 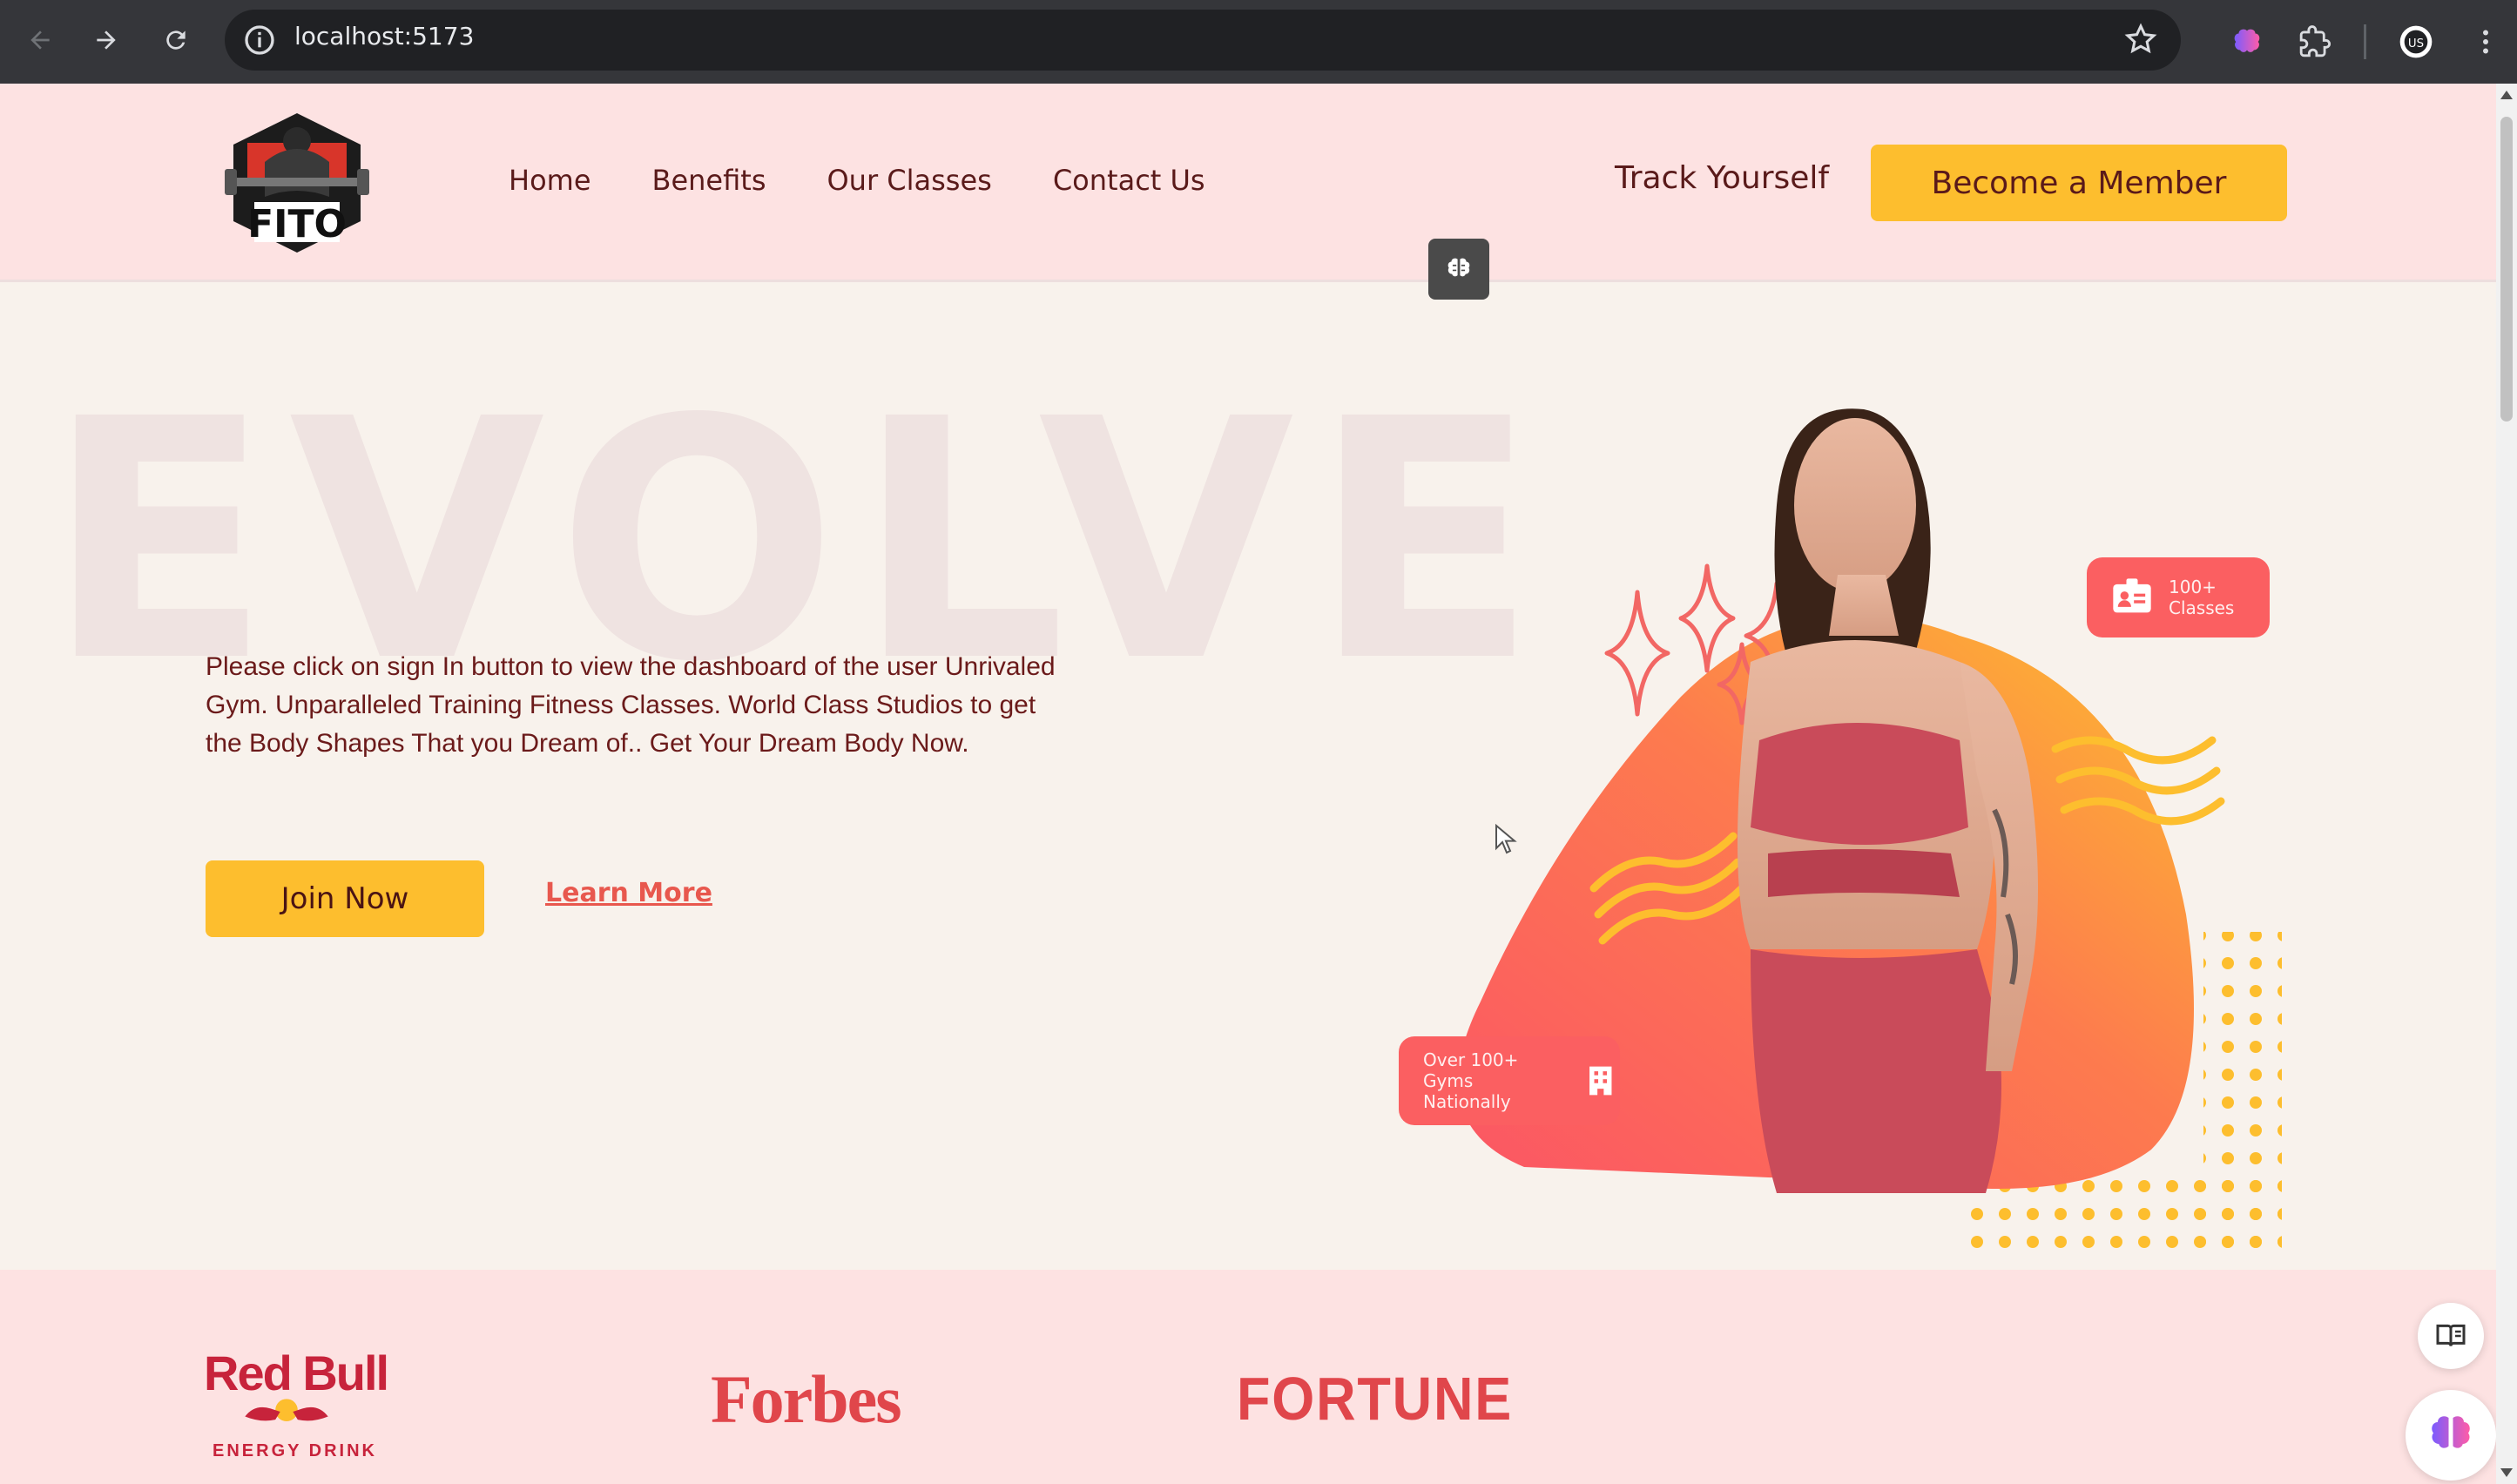 I want to click on profile-avatar-icon: US, so click(x=2416, y=42).